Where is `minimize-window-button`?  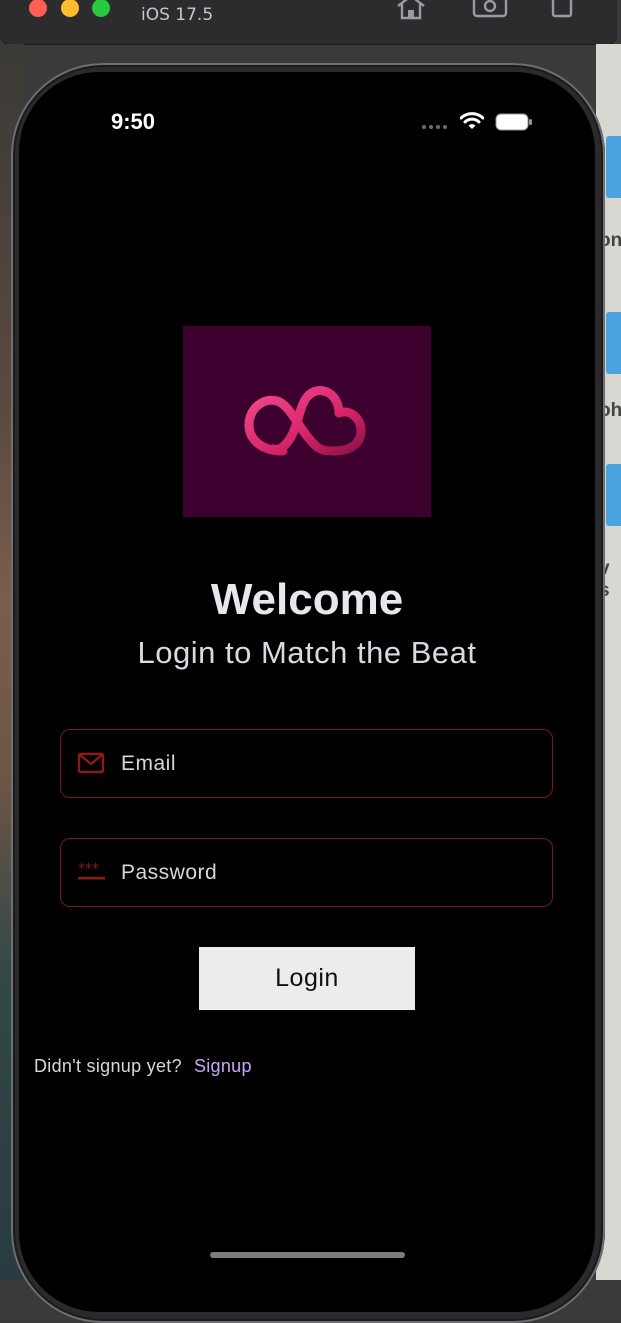
minimize-window-button is located at coordinates (70, 8).